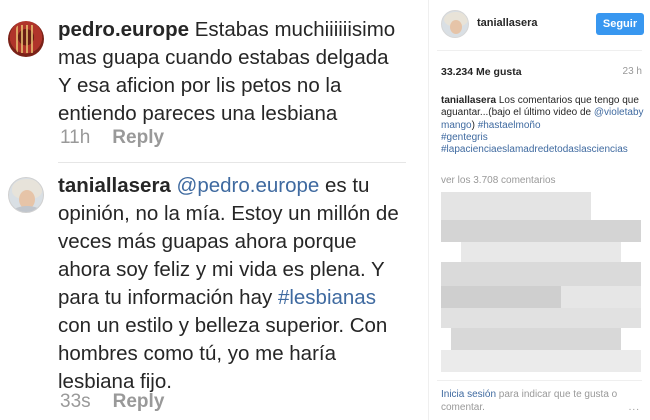 This screenshot has width=650, height=420. What do you see at coordinates (200, 85) in the screenshot?
I see `comment-text: Y esa aficion por lis petos no la` at bounding box center [200, 85].